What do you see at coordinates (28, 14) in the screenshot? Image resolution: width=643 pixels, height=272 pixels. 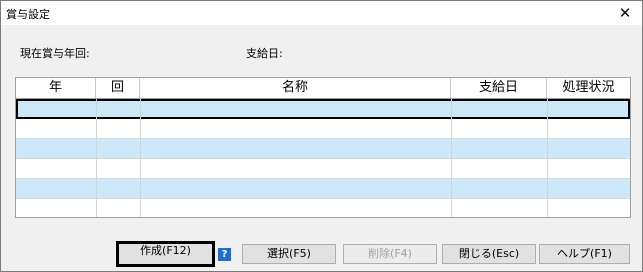 I see `window-title: 賞与設定` at bounding box center [28, 14].